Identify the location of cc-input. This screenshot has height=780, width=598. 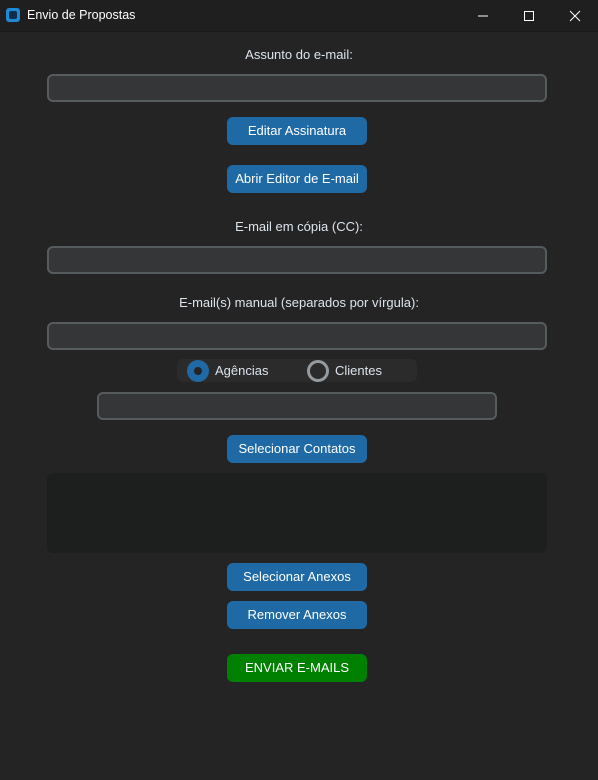
(297, 260).